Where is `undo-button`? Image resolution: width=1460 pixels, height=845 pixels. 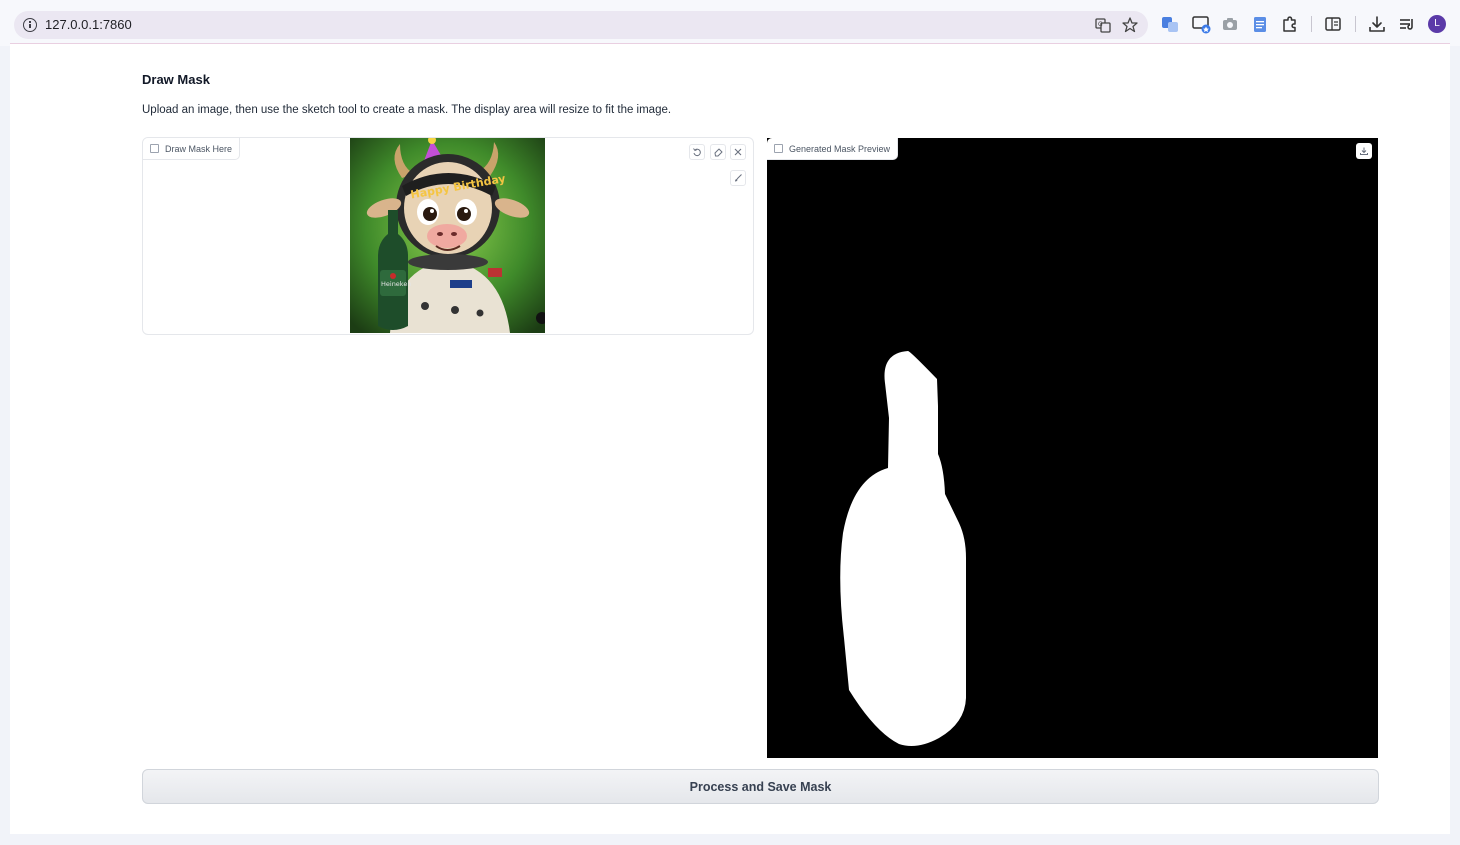
undo-button is located at coordinates (697, 152).